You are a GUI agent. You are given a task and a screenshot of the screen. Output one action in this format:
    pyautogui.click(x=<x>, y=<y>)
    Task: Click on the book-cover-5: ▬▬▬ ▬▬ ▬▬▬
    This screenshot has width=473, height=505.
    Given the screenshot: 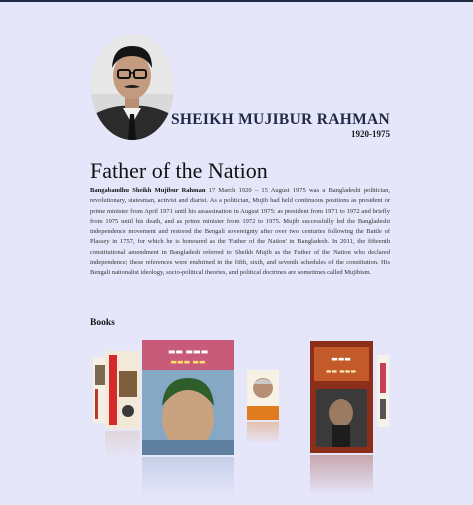 What is the action you would take?
    pyautogui.click(x=341, y=397)
    